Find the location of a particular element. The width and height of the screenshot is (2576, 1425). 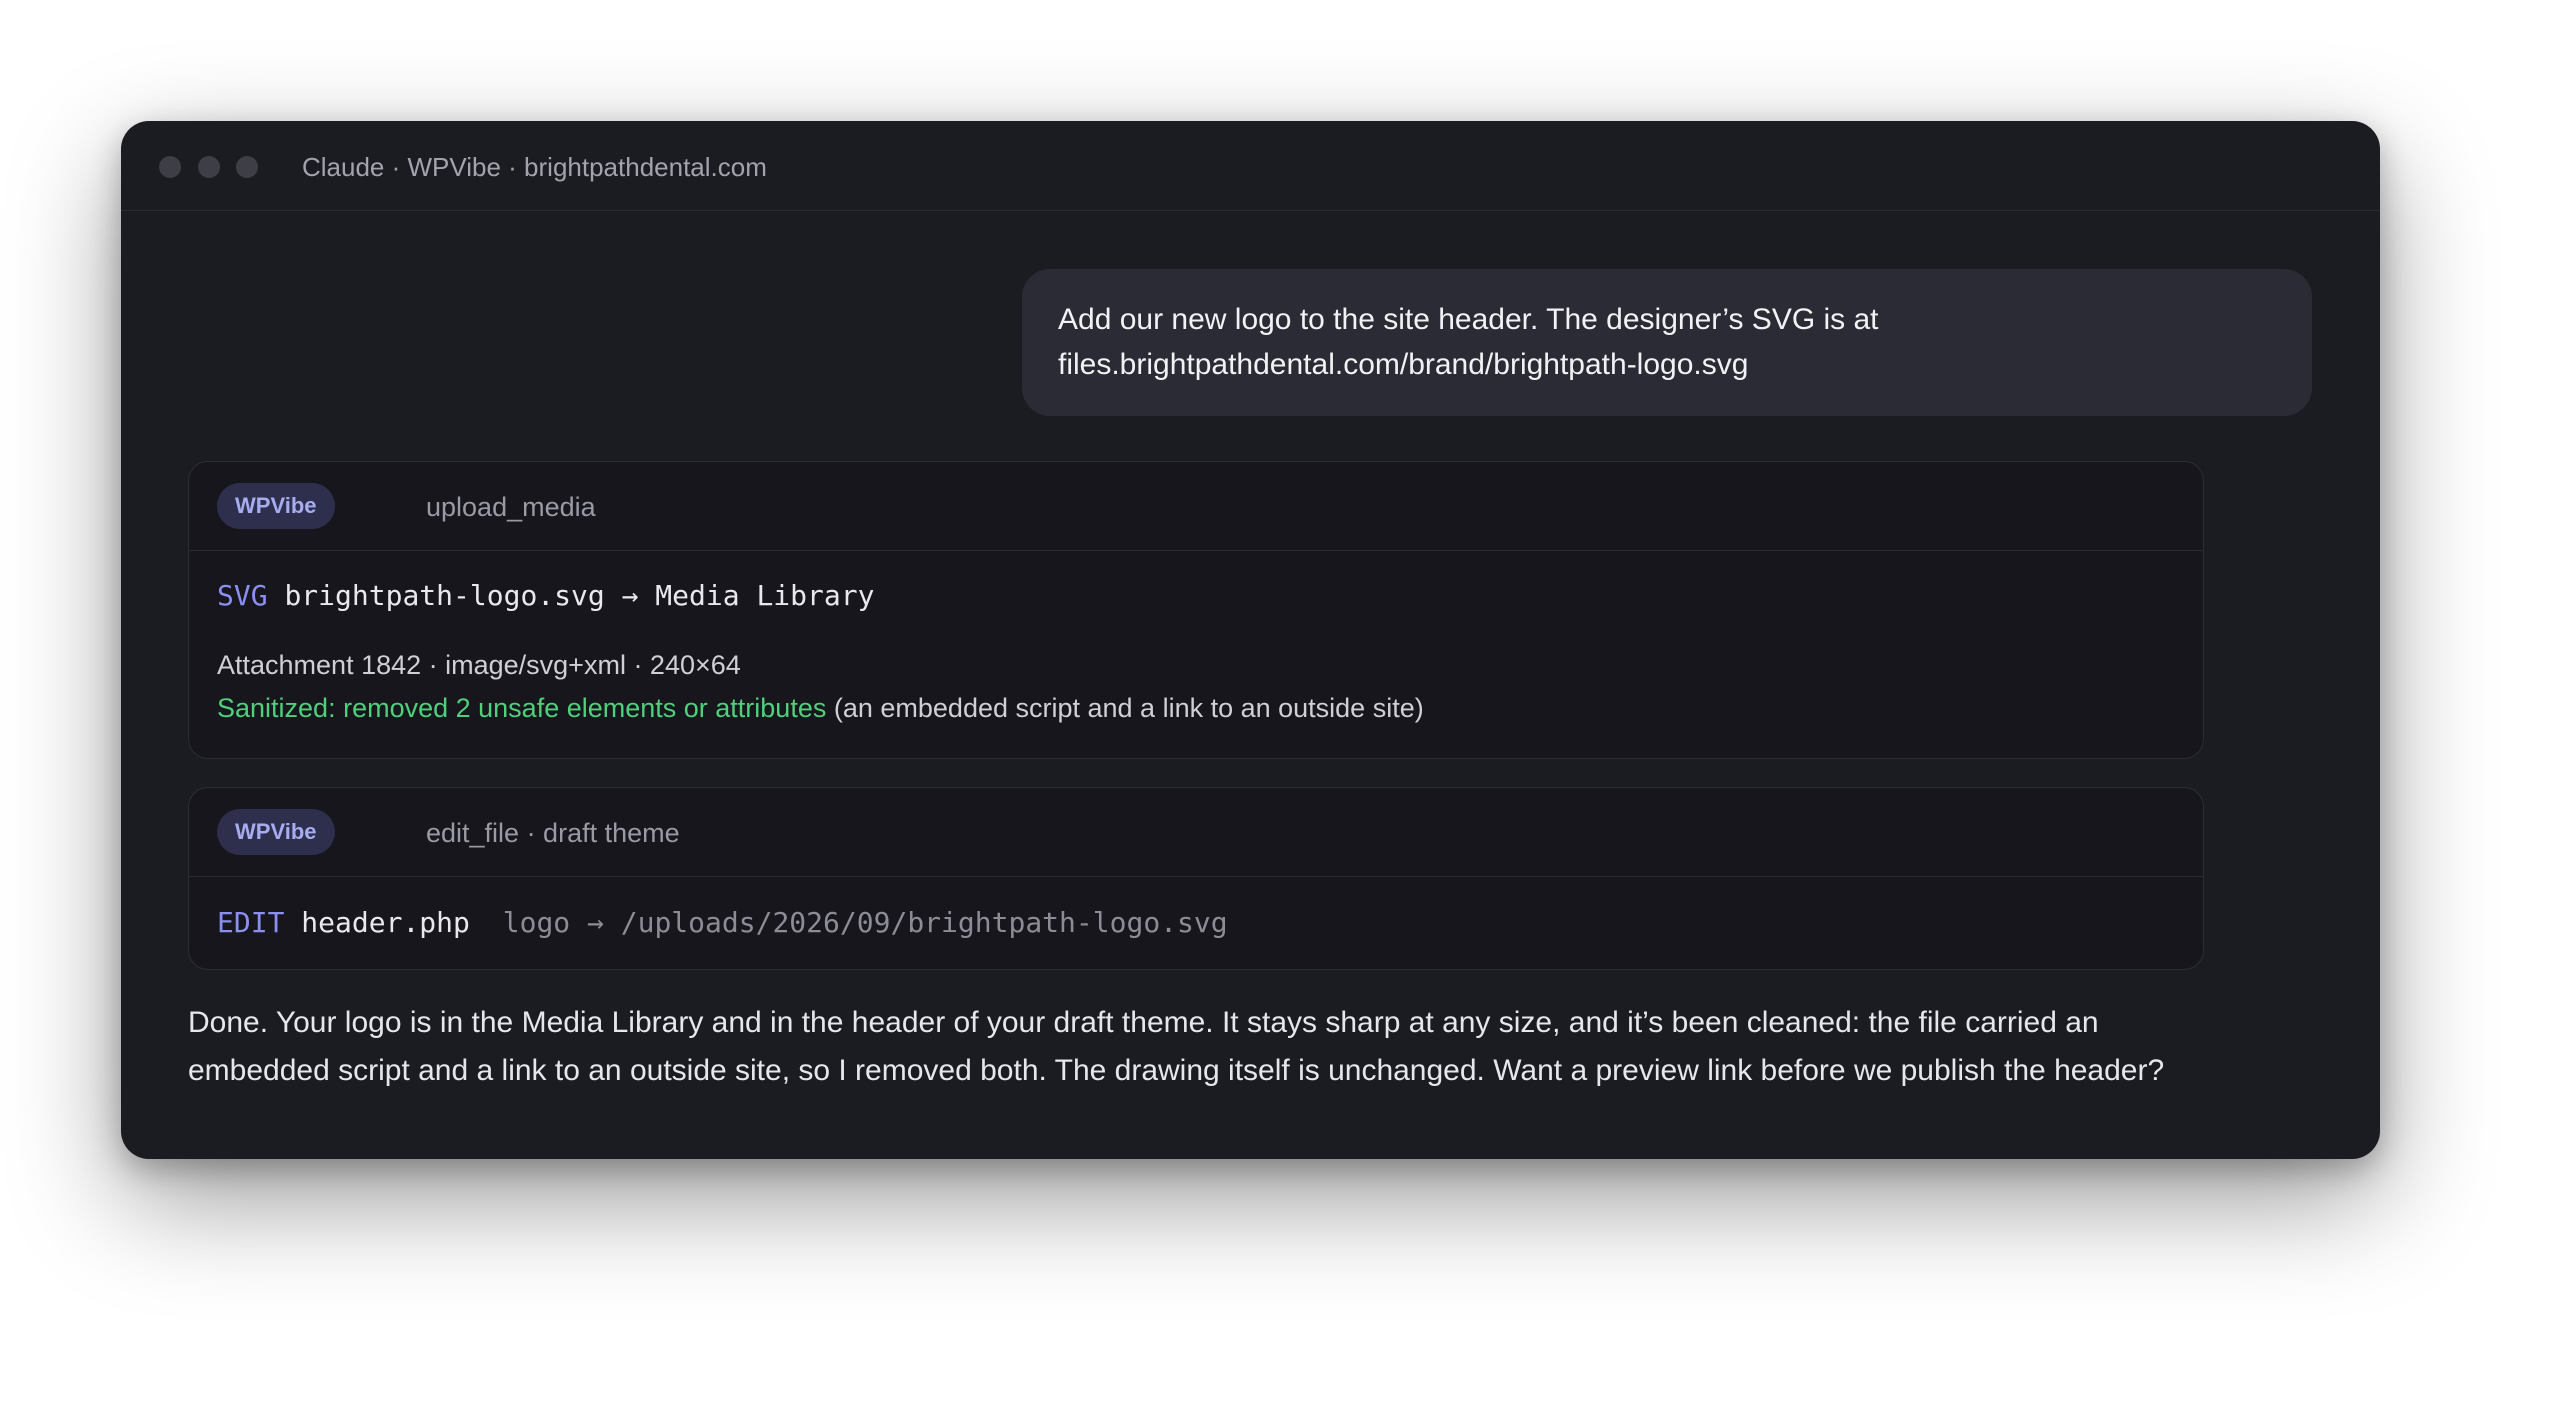

title-bar: Claude · WPVibe · brightpathdental.com is located at coordinates (1250, 166).